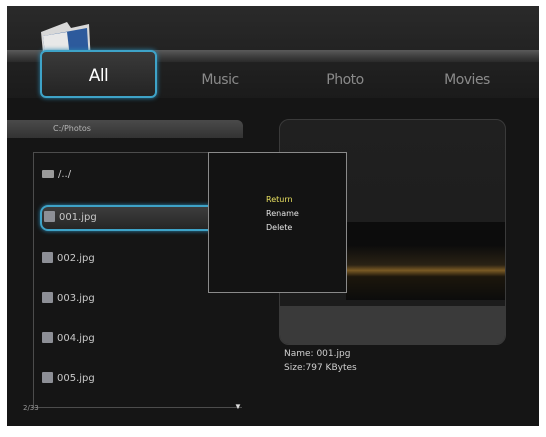  What do you see at coordinates (78, 217) in the screenshot?
I see `list-item-label: 001.jpg` at bounding box center [78, 217].